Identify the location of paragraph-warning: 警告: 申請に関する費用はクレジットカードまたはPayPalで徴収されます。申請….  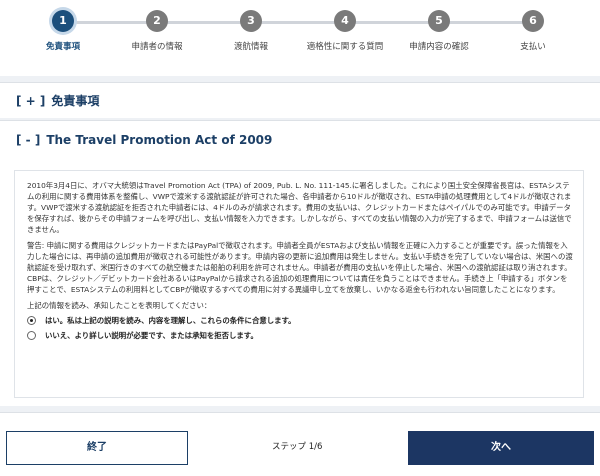
(300, 267).